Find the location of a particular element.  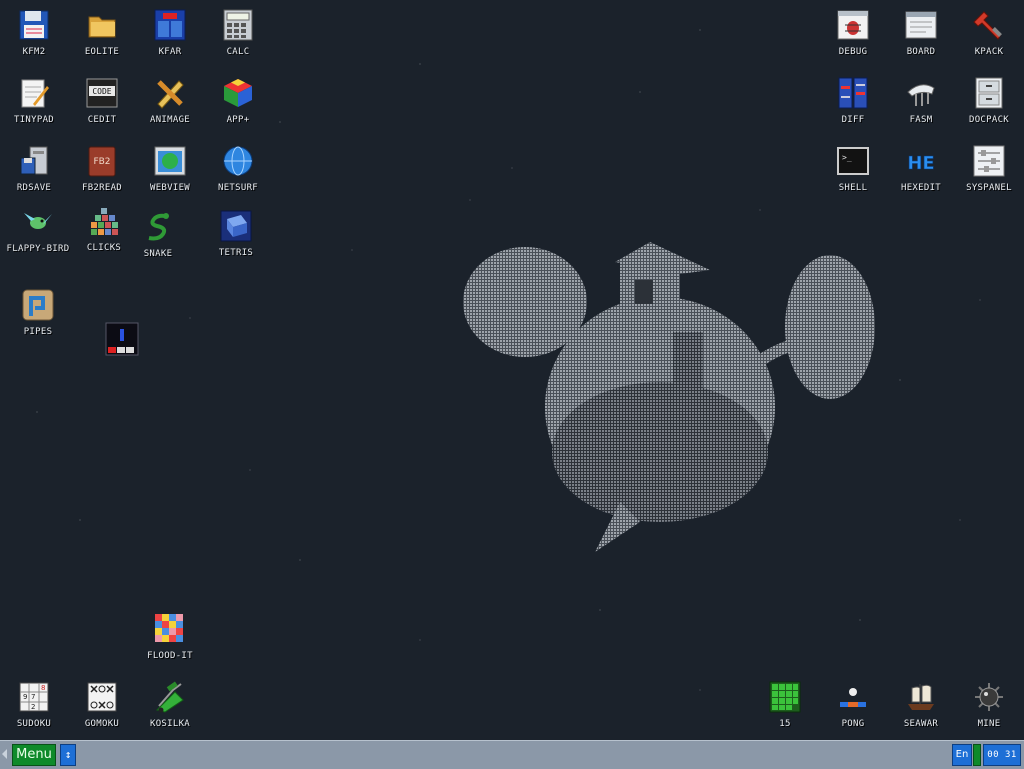

svg-text: HE is located at coordinates (920, 163).